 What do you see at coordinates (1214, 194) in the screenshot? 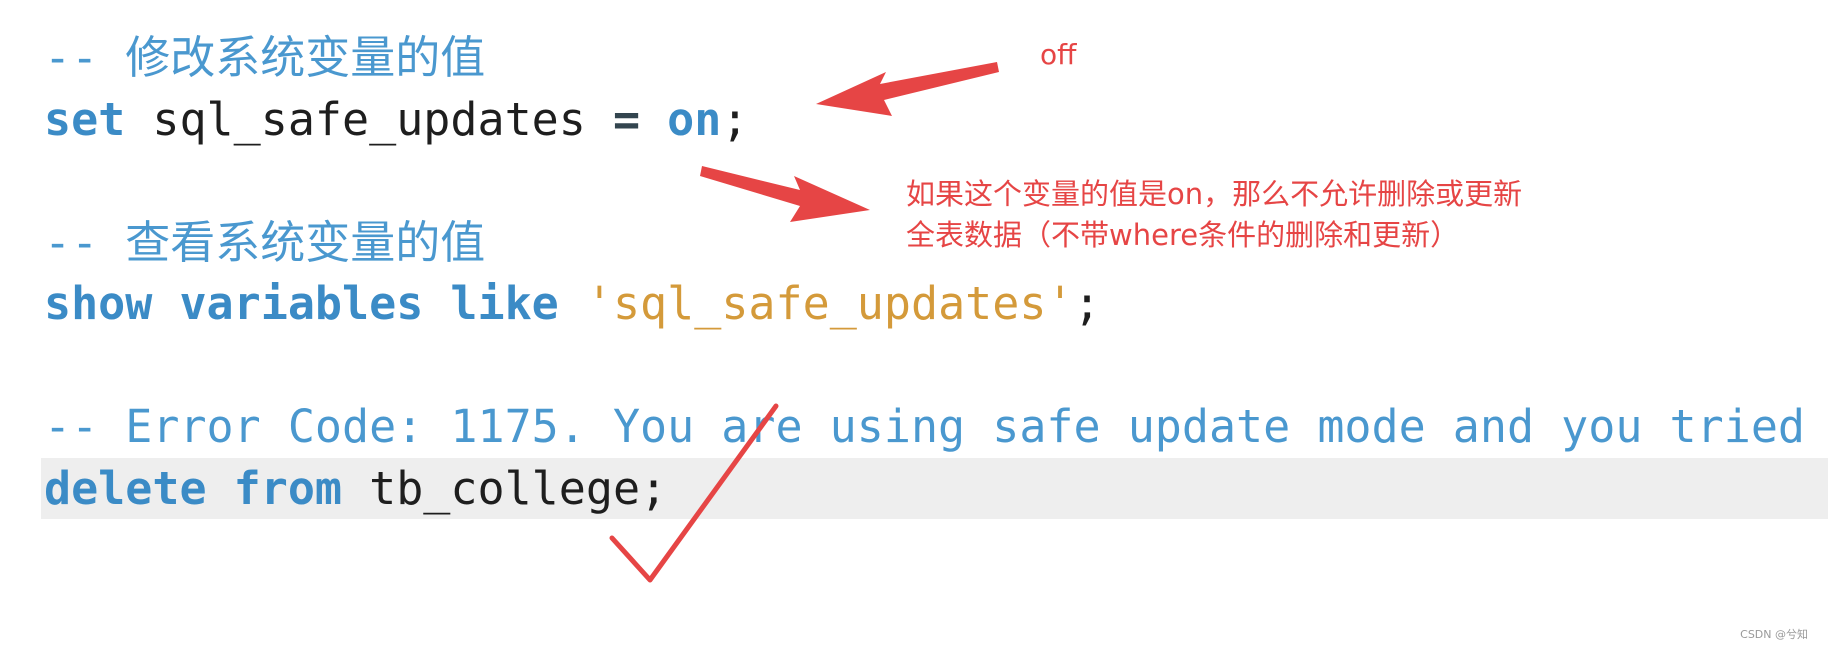
I see `note-line: 如果这个变量的值是on，那么不允许删除或更新` at bounding box center [1214, 194].